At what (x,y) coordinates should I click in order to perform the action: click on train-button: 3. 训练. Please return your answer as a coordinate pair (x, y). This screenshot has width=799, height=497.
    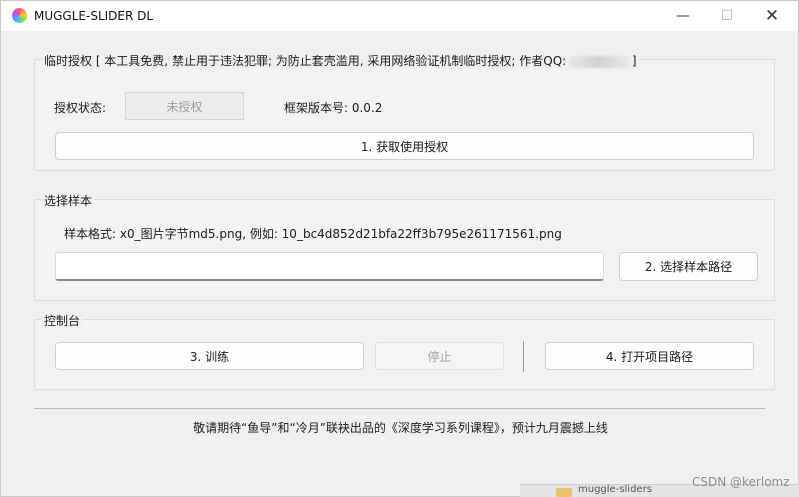
    Looking at the image, I should click on (209, 356).